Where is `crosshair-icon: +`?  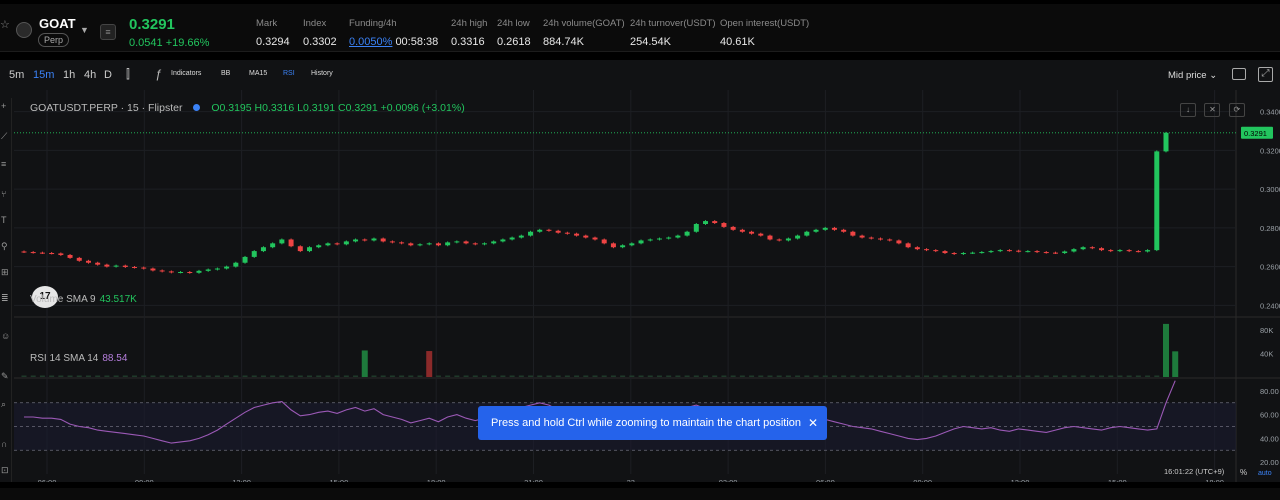 crosshair-icon: + is located at coordinates (5, 106).